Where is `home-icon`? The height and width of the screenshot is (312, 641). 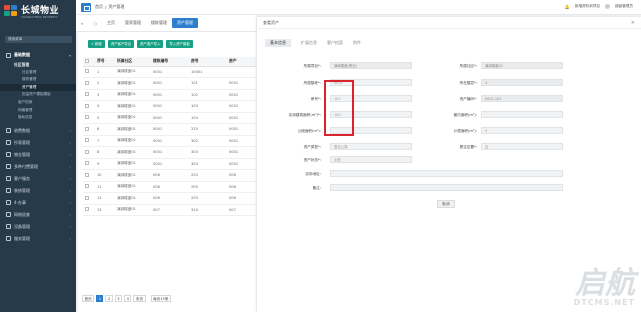 home-icon is located at coordinates (86, 7).